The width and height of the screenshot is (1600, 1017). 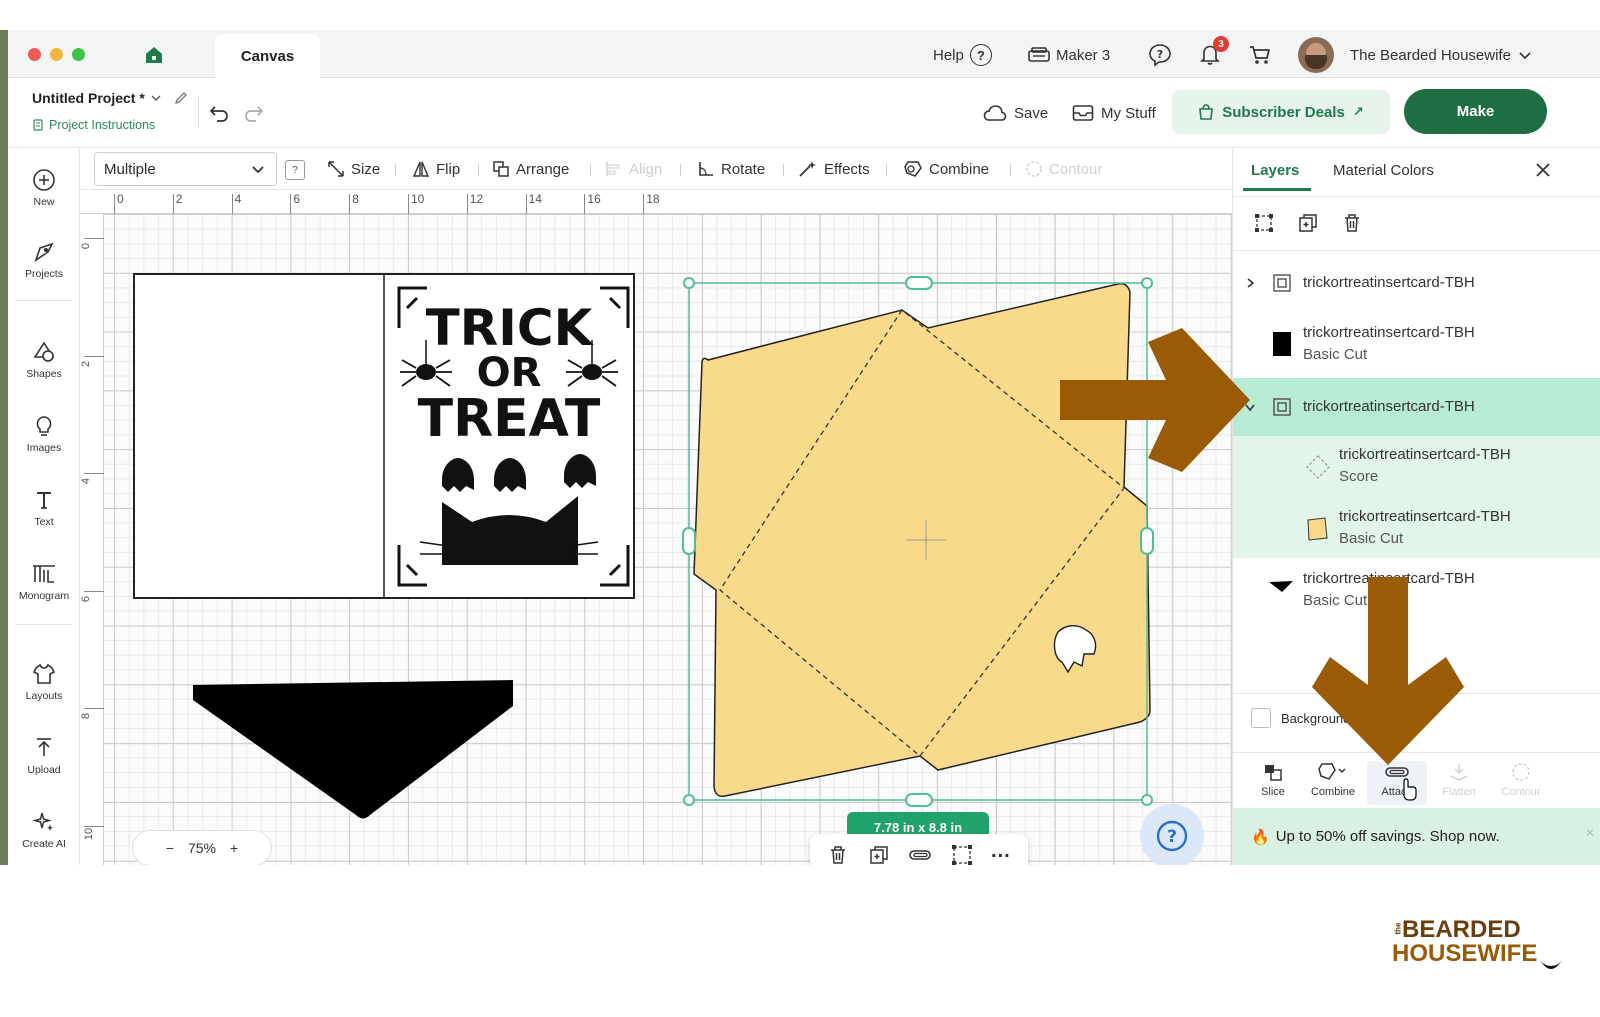 What do you see at coordinates (1213, 53) in the screenshot?
I see `notifications-button: 3` at bounding box center [1213, 53].